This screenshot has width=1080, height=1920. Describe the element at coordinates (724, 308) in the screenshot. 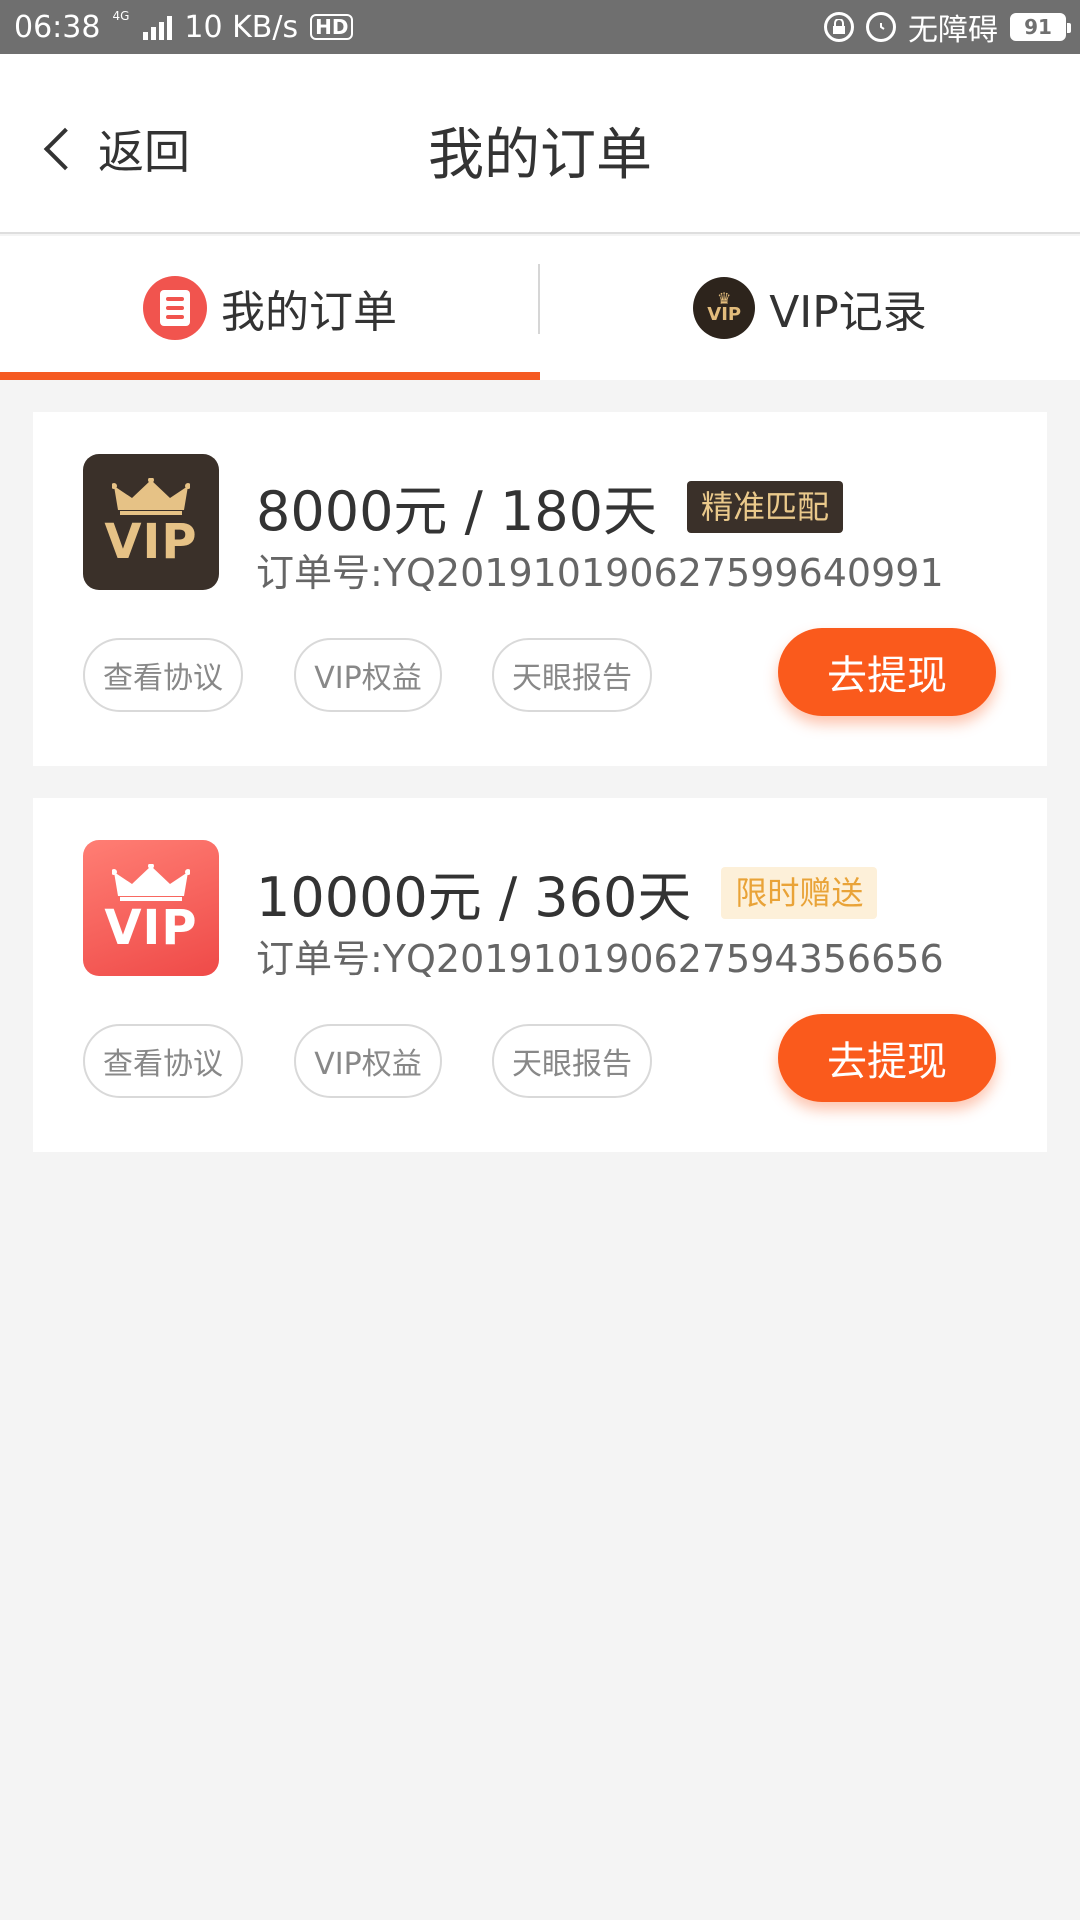

I see `vip-crown-icon: ♛ VIP` at that location.